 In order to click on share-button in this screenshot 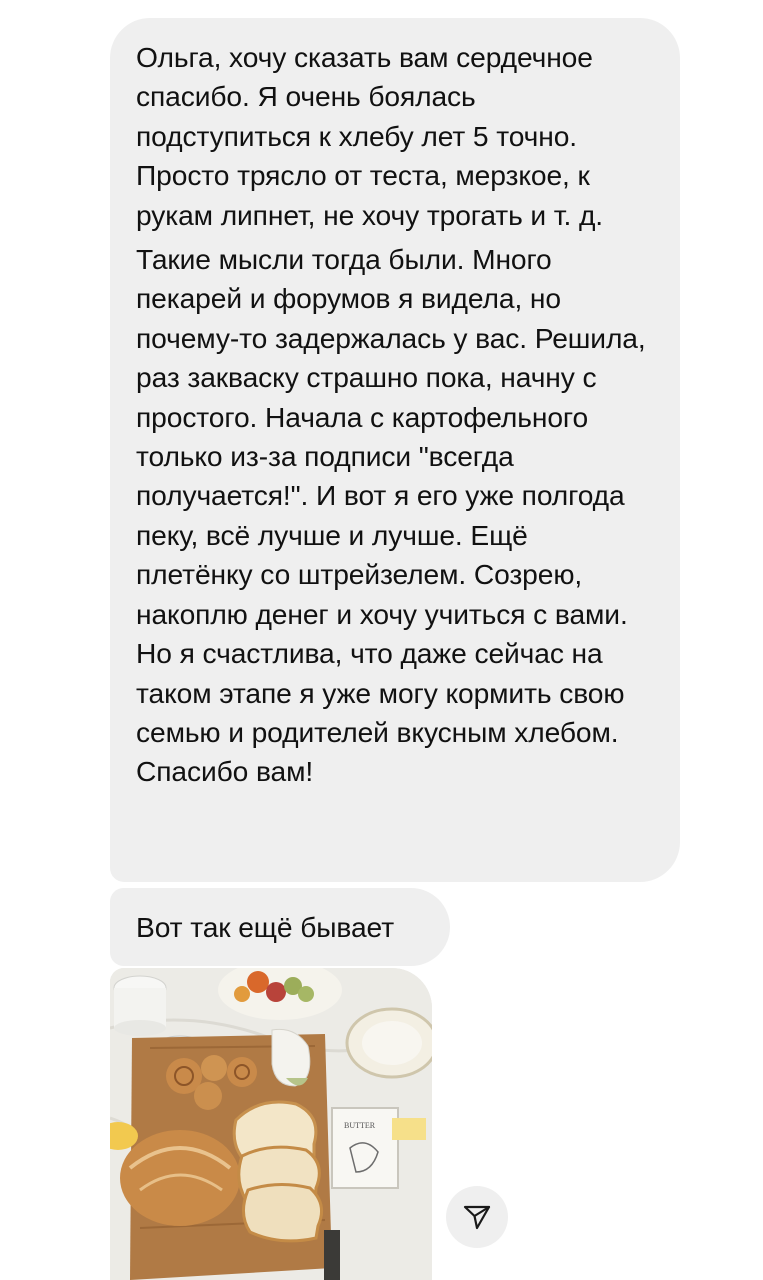, I will do `click(477, 1217)`.